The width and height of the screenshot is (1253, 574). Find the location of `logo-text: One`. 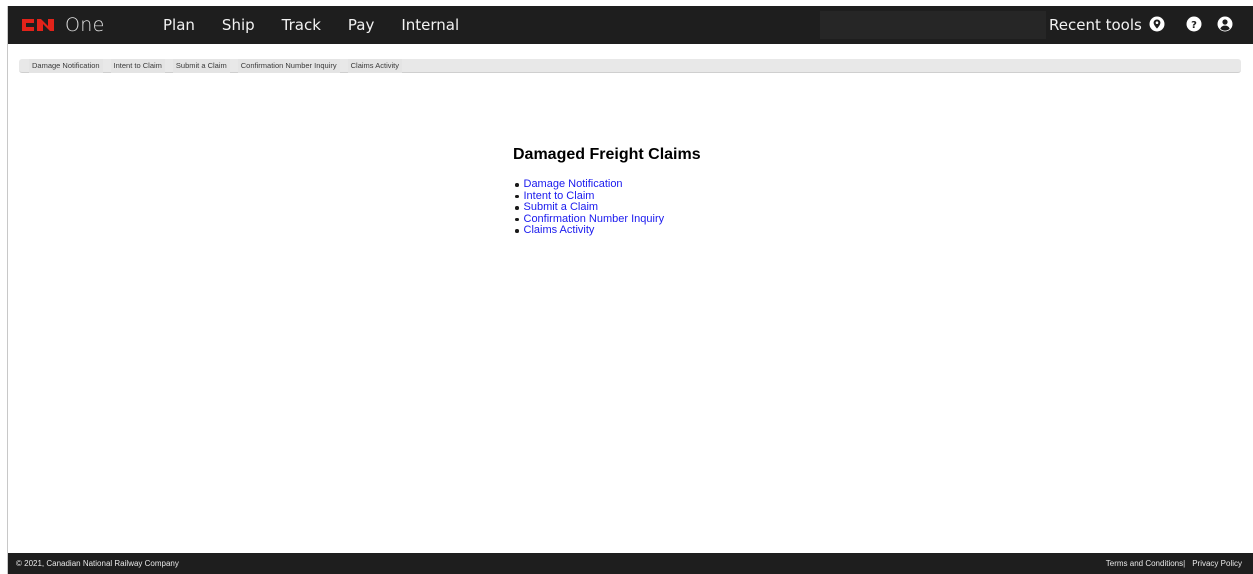

logo-text: One is located at coordinates (85, 25).